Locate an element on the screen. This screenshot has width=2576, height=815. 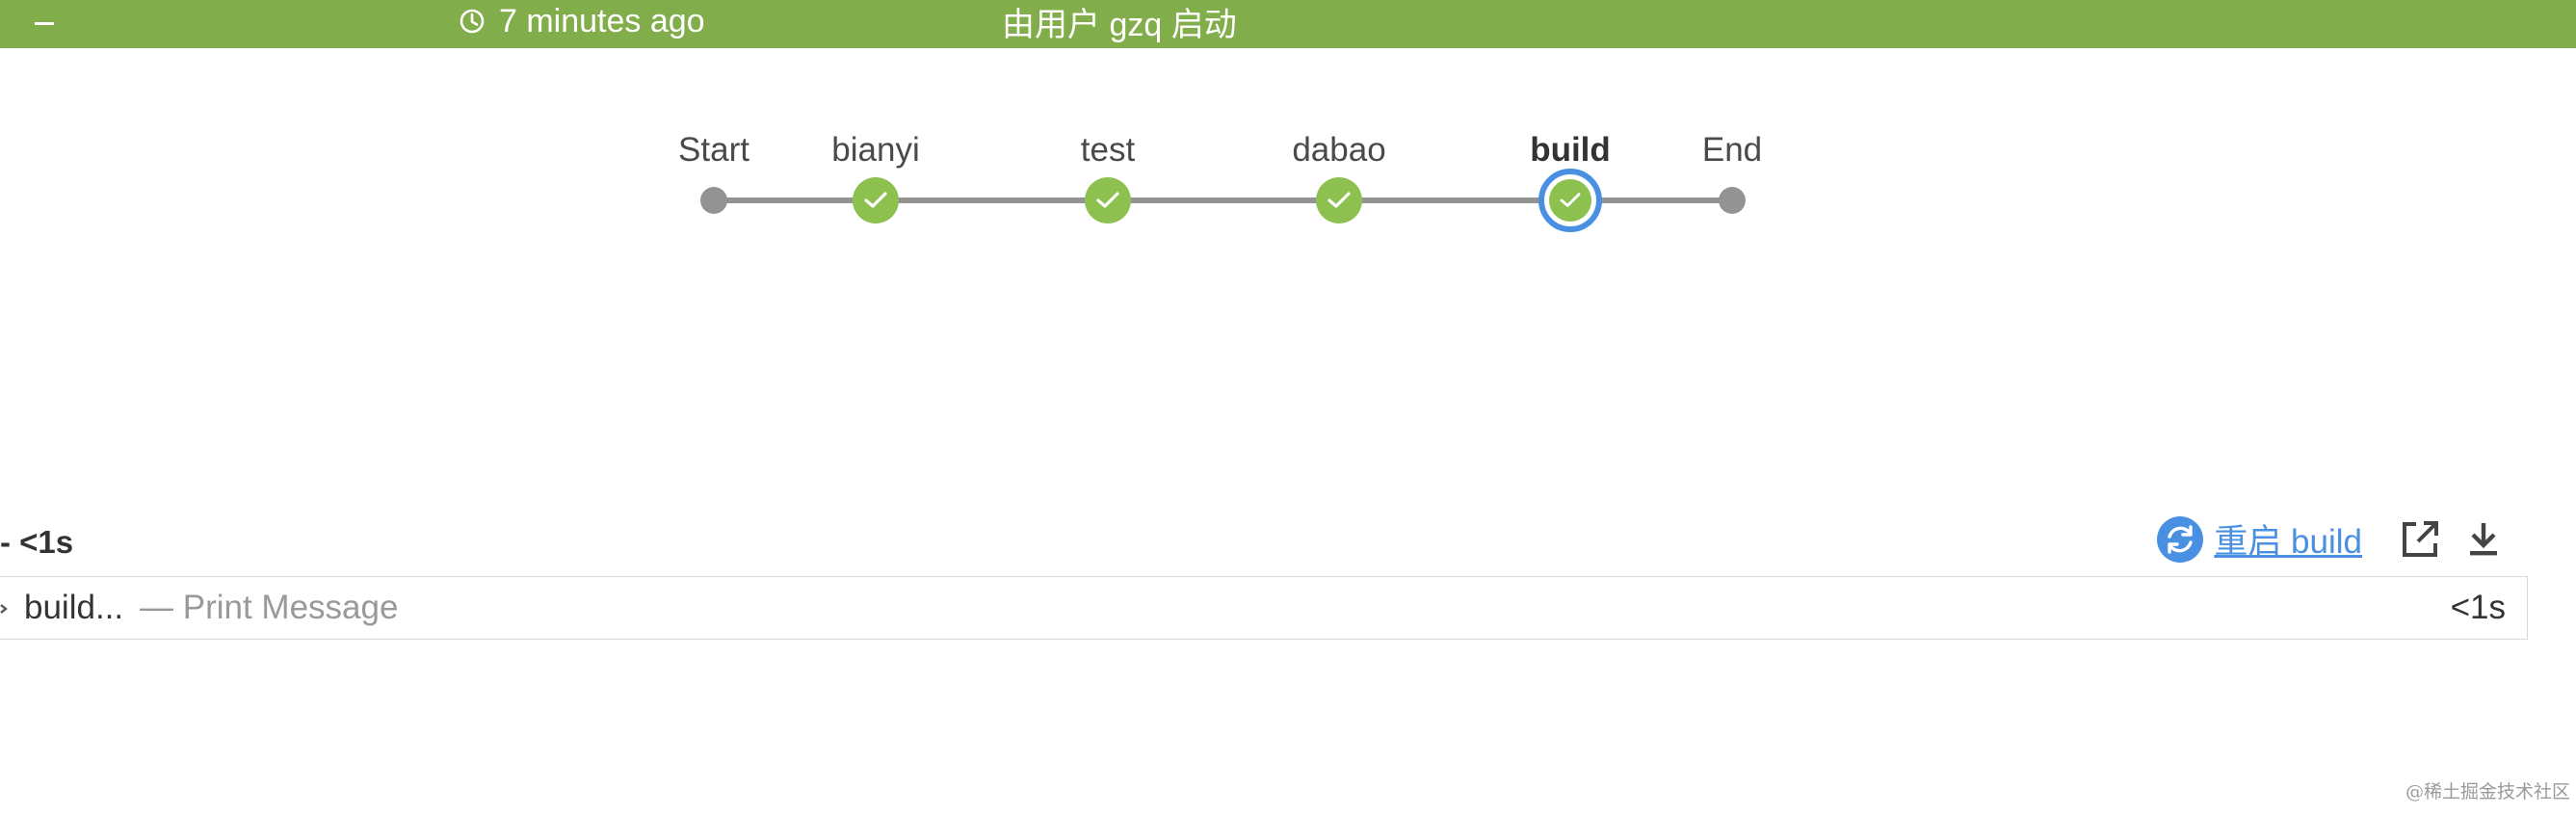
watermark: @稀土掘金技术社区 is located at coordinates (2487, 791).